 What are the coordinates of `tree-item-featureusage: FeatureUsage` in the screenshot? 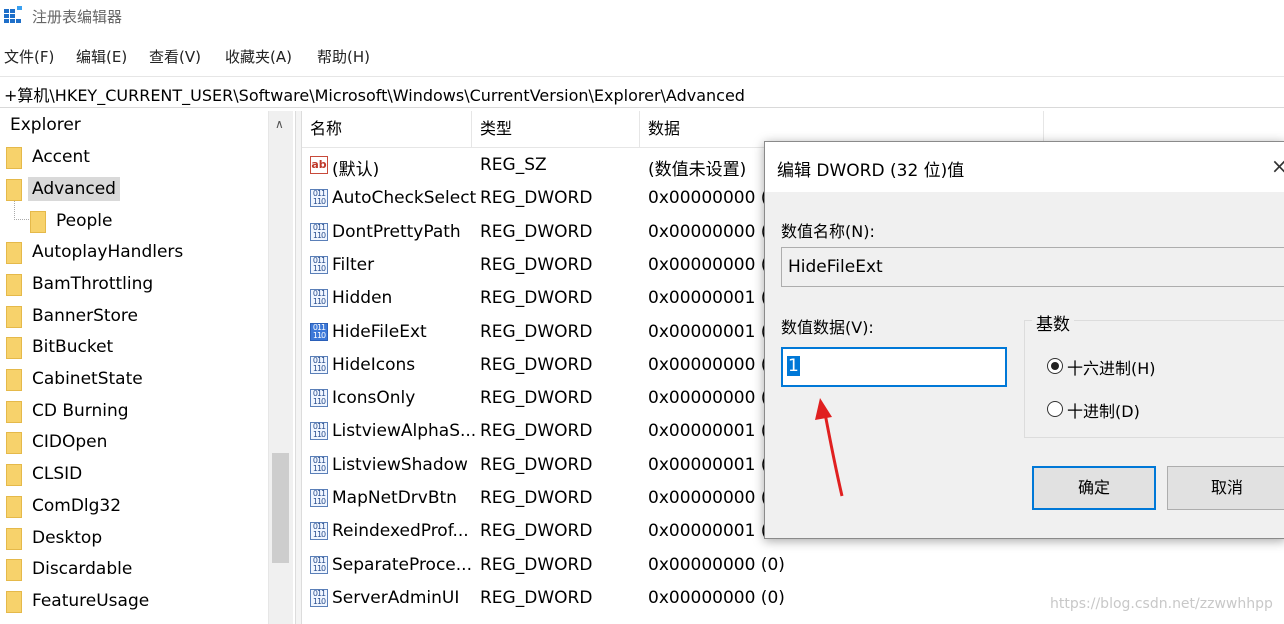 It's located at (134, 602).